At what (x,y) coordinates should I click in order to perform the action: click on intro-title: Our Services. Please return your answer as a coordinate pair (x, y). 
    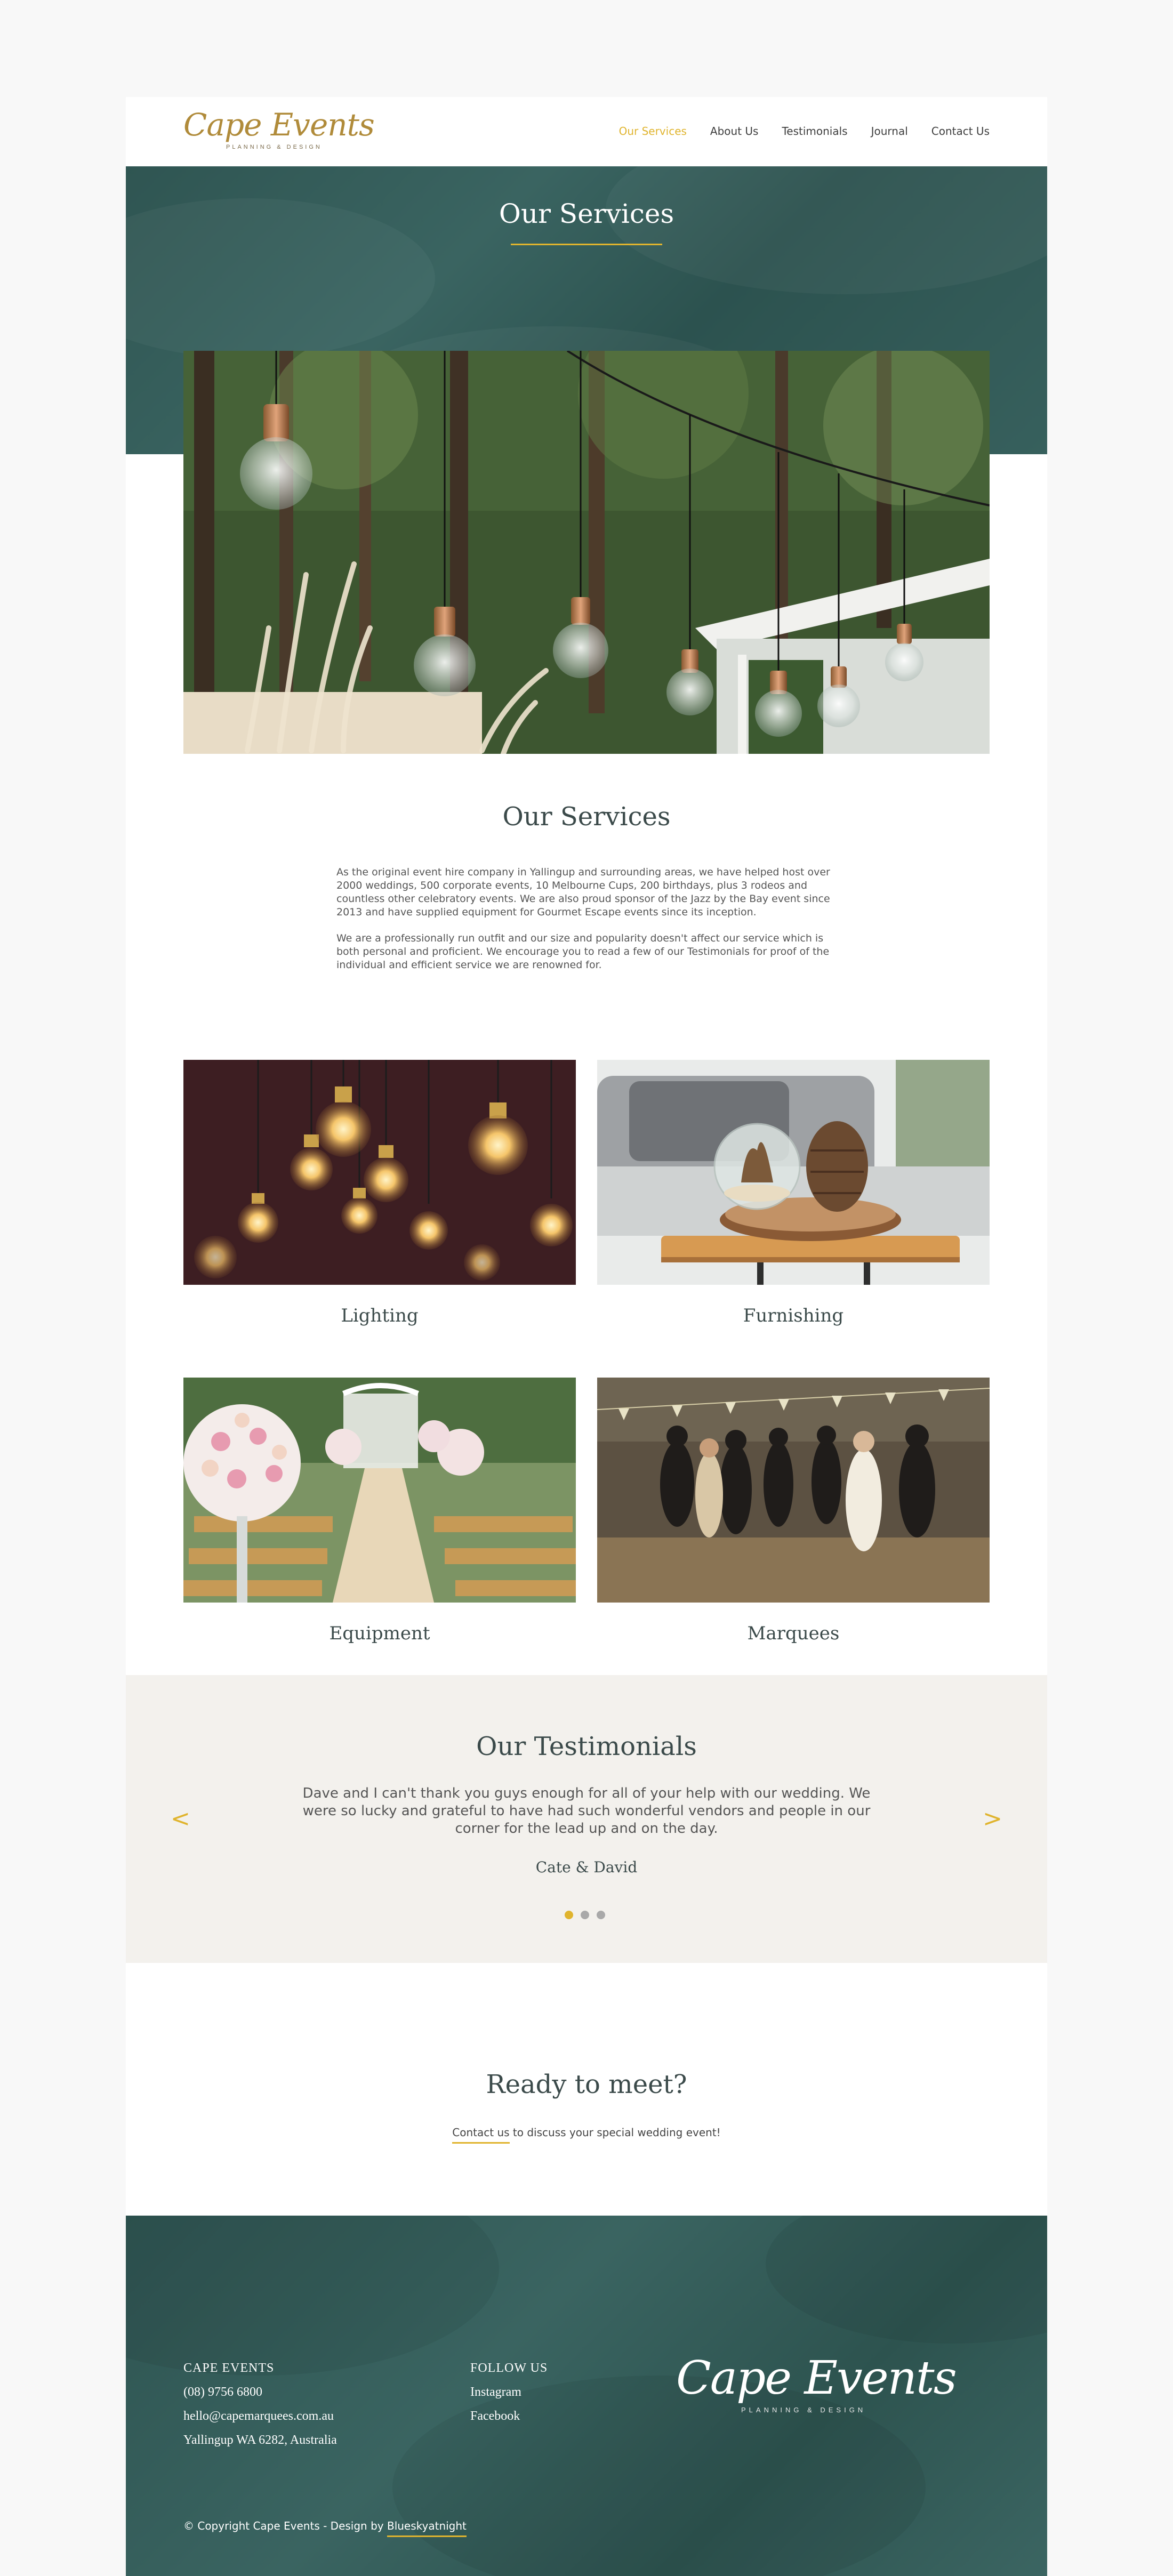
    Looking at the image, I should click on (586, 817).